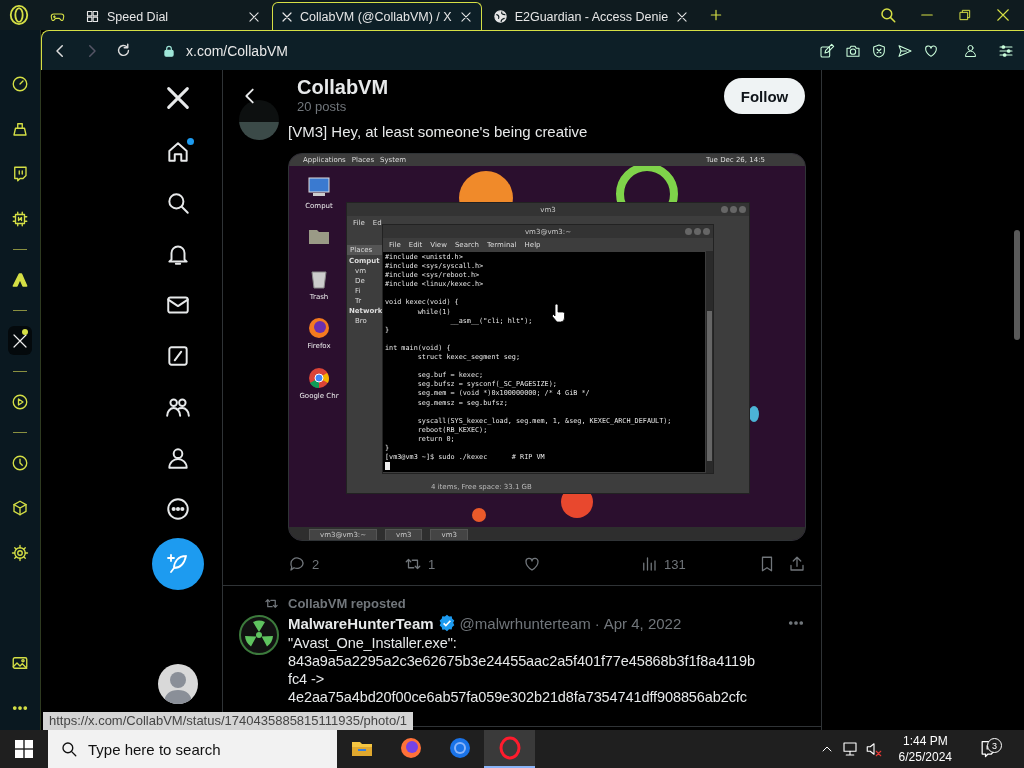 The height and width of the screenshot is (768, 1024). What do you see at coordinates (663, 564) in the screenshot?
I see `views-button: 131` at bounding box center [663, 564].